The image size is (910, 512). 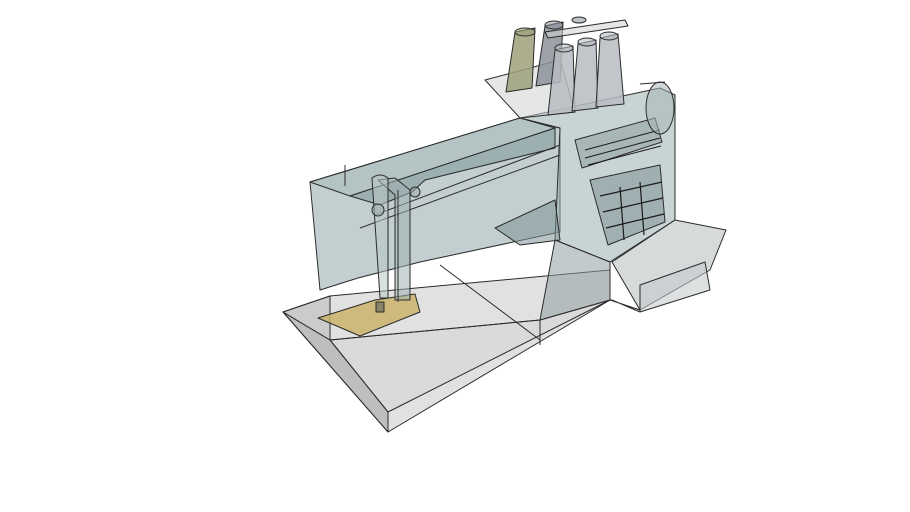 What do you see at coordinates (585, 75) in the screenshot?
I see `spool-light-2-icon` at bounding box center [585, 75].